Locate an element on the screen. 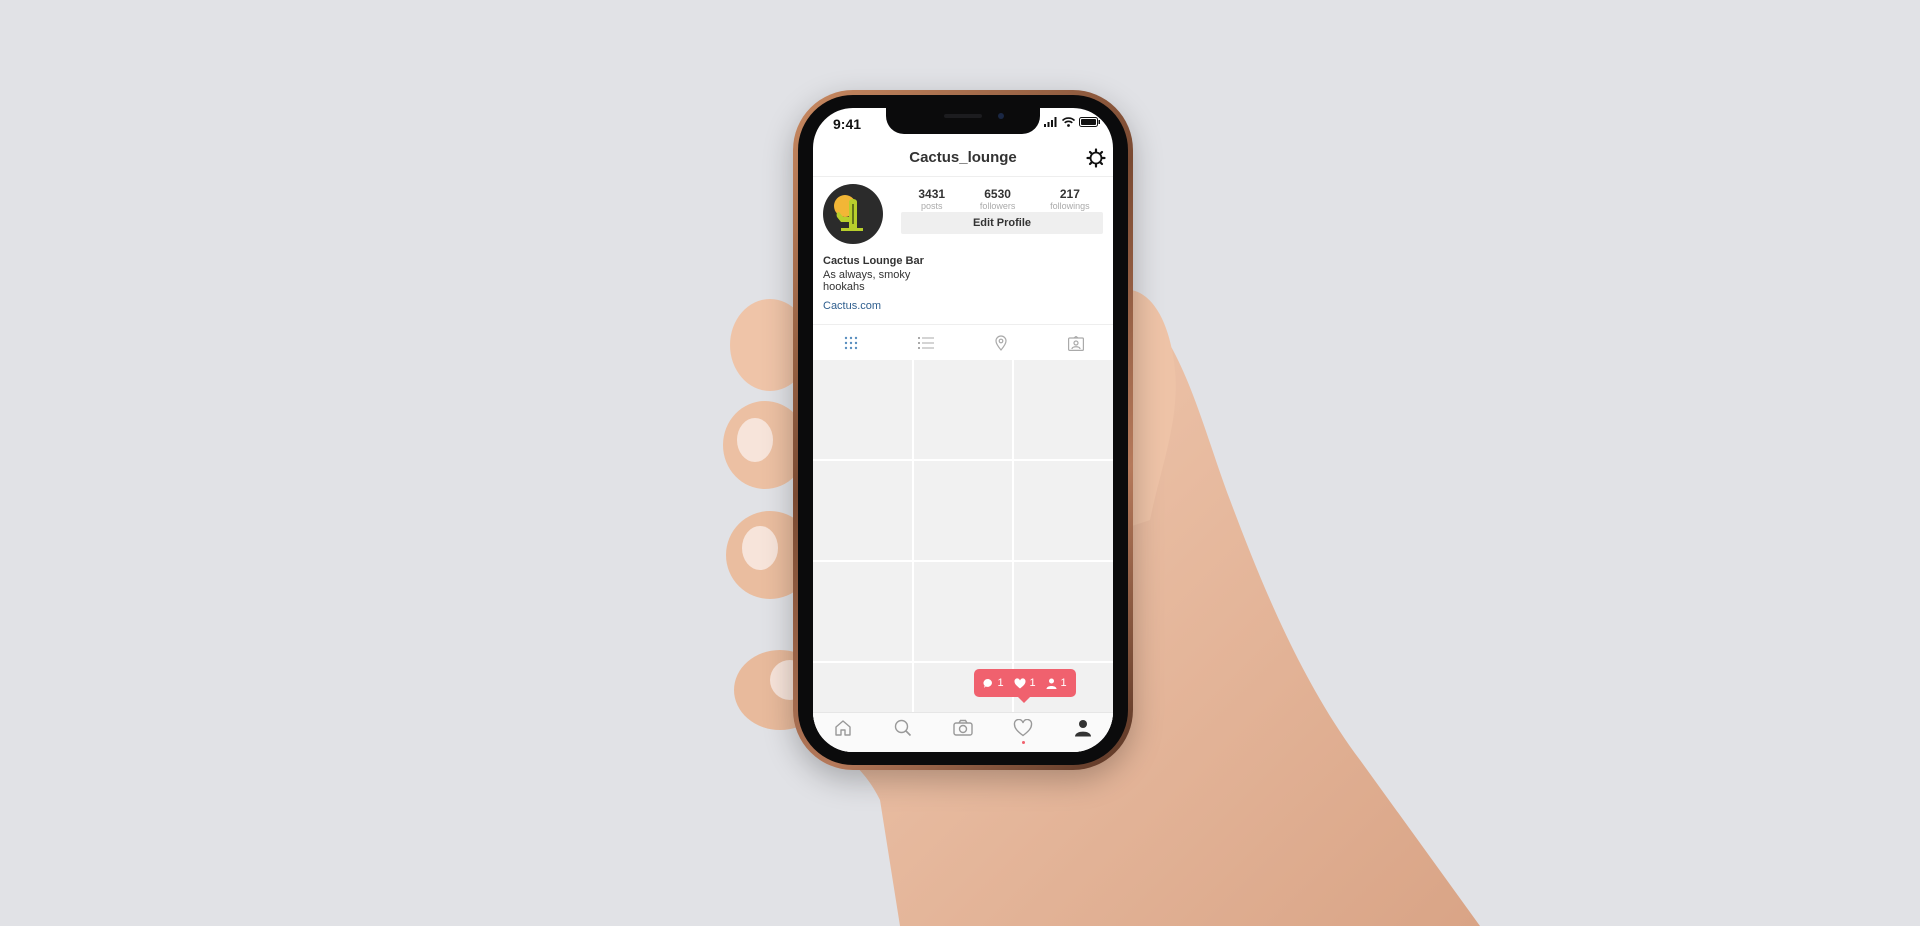 This screenshot has height=926, width=1920. stat-followers: 6530 followers is located at coordinates (998, 200).